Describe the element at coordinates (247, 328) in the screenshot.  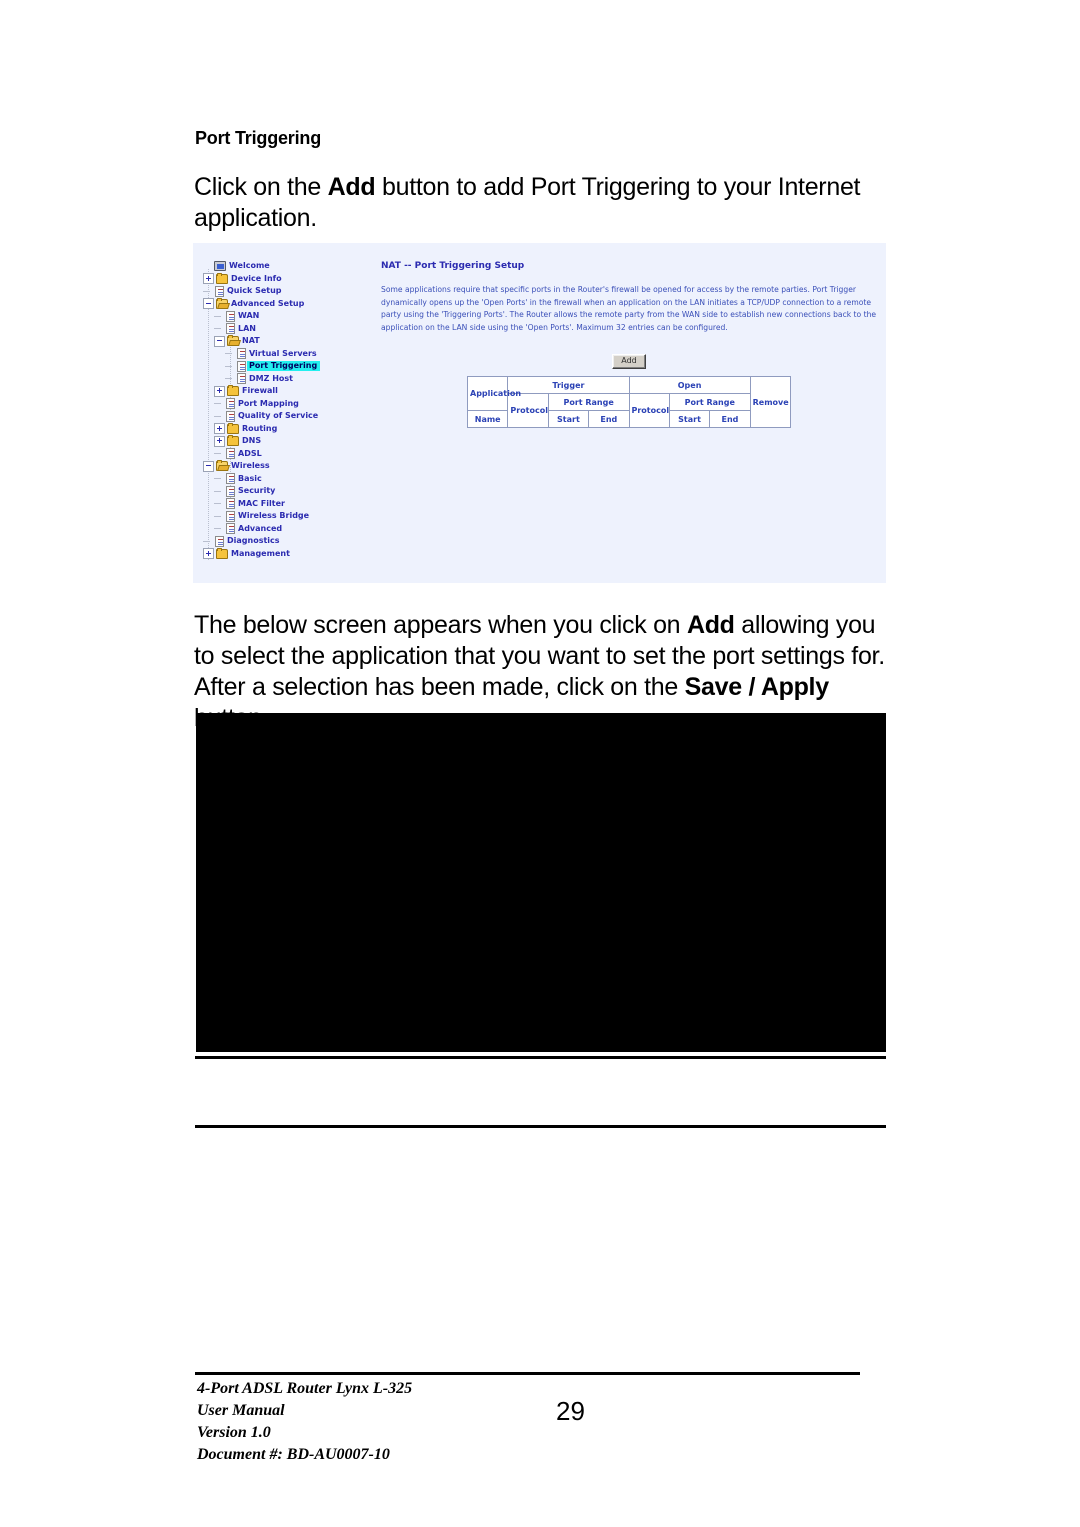
I see `sidebar-item-label: LAN` at that location.